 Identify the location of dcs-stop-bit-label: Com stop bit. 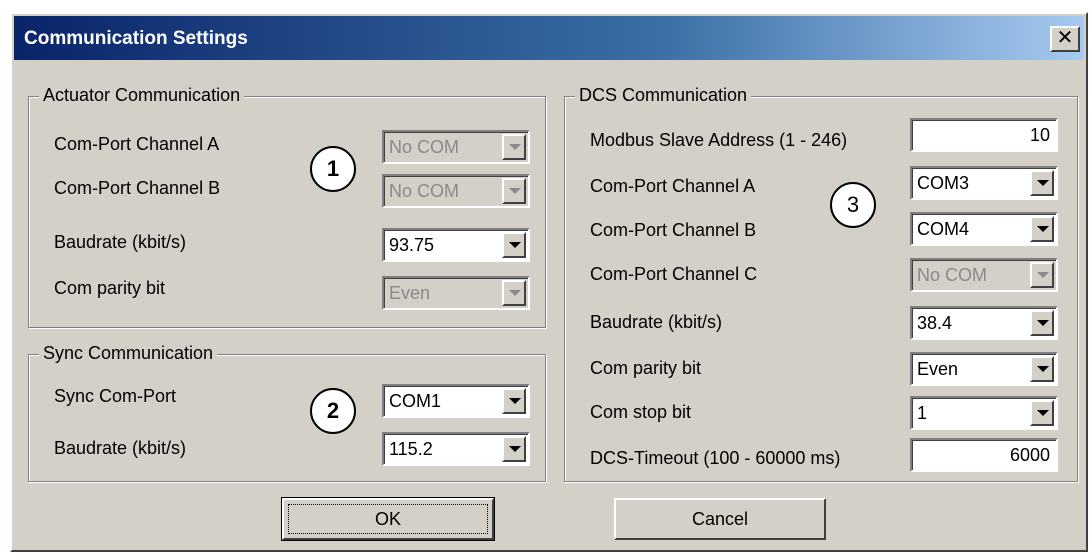
(641, 412).